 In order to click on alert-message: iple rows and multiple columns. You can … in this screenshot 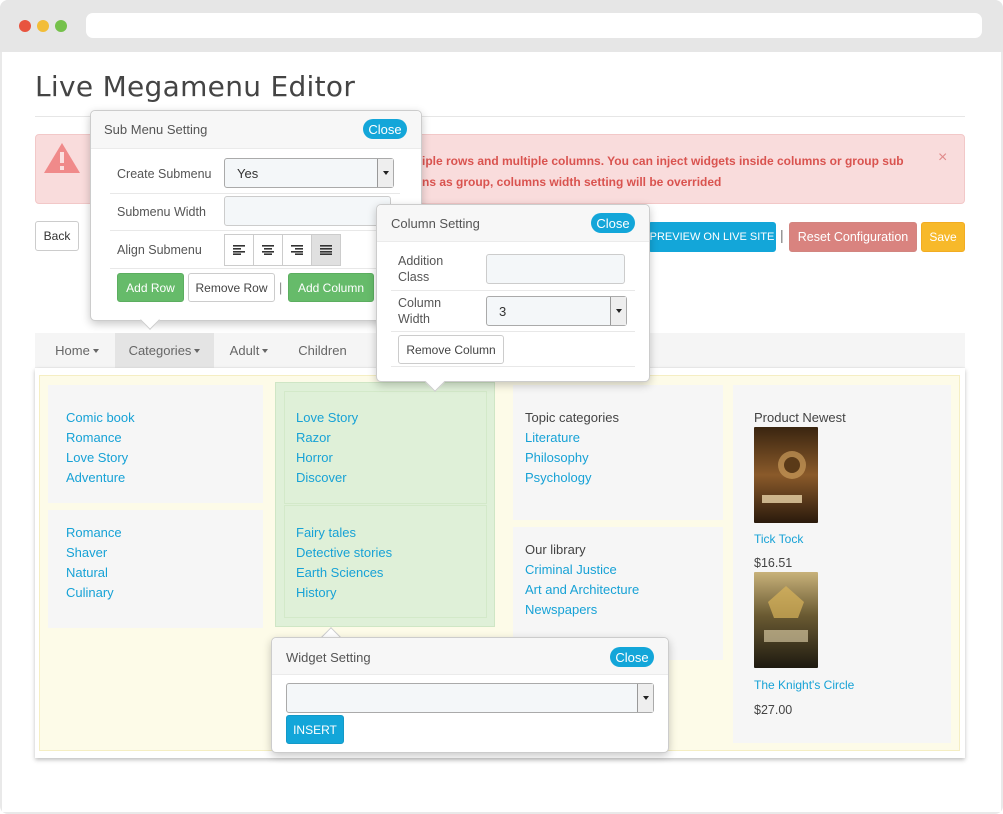, I will do `click(682, 172)`.